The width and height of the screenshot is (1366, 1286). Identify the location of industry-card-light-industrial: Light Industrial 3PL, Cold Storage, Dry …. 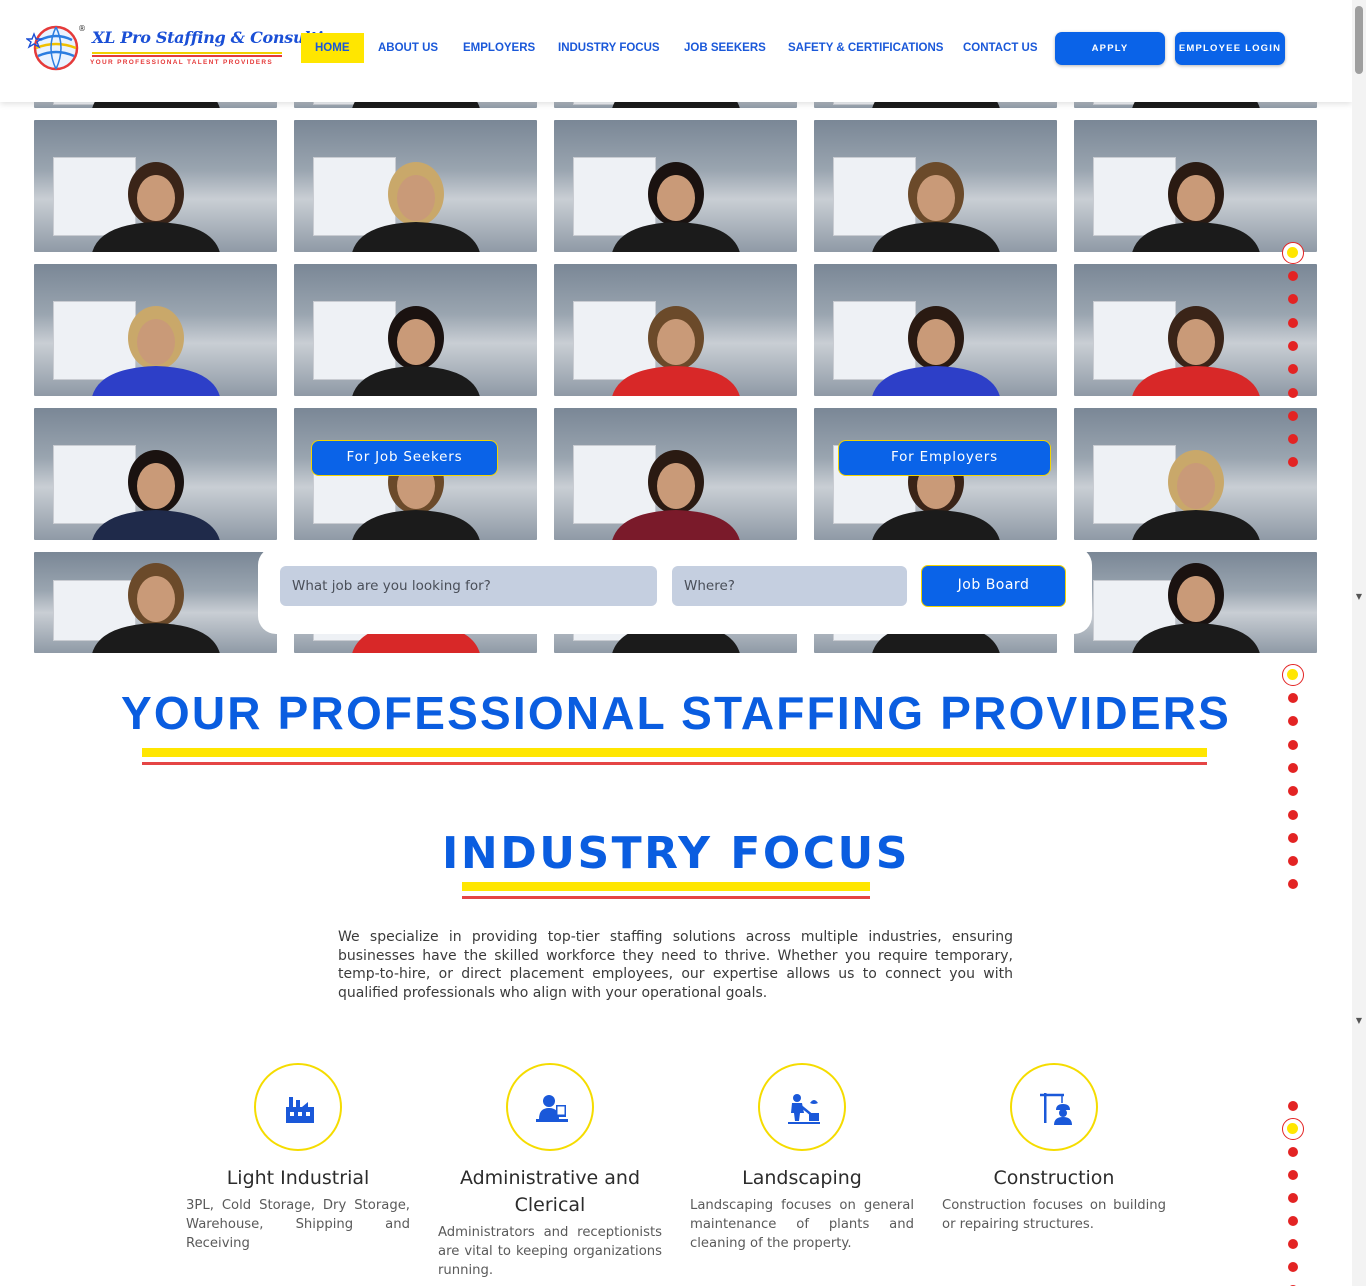
(298, 1158).